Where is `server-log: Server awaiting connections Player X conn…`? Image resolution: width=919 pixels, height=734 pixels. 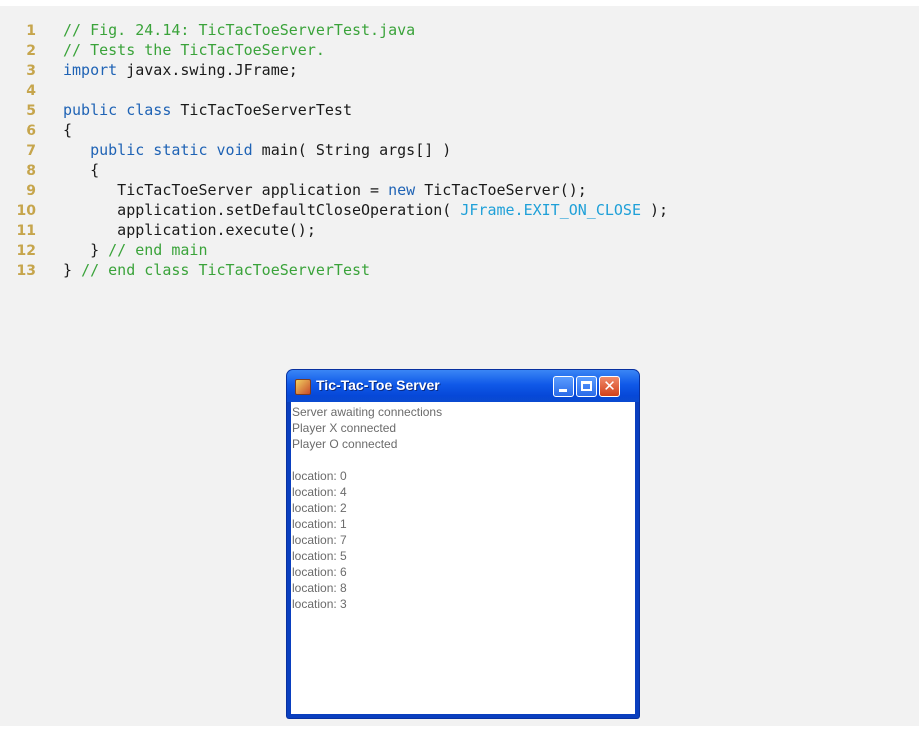
server-log: Server awaiting connections Player X conn… is located at coordinates (367, 508).